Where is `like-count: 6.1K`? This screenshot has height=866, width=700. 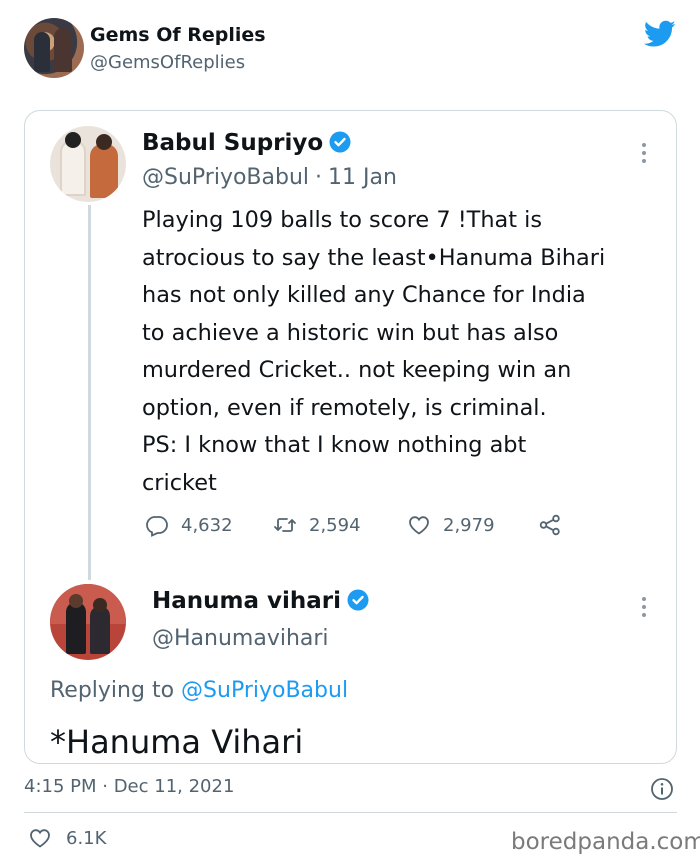
like-count: 6.1K is located at coordinates (86, 838).